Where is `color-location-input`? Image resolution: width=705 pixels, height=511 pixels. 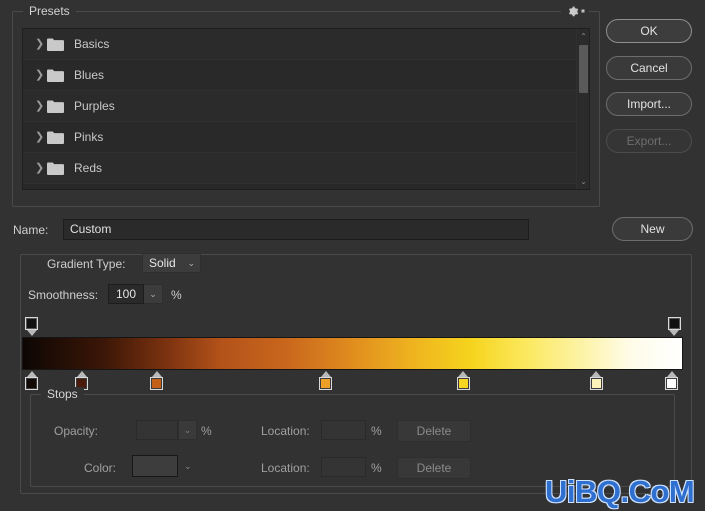
color-location-input is located at coordinates (343, 467).